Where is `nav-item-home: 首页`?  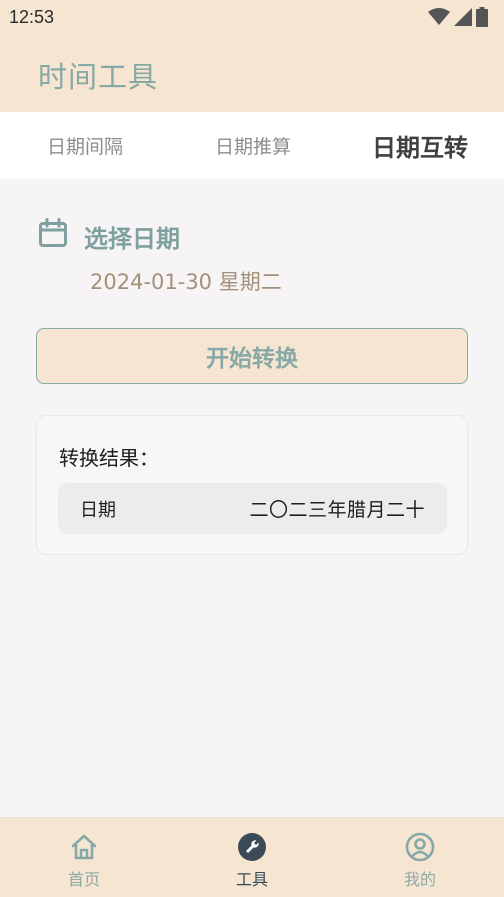
nav-item-home: 首页 is located at coordinates (84, 857).